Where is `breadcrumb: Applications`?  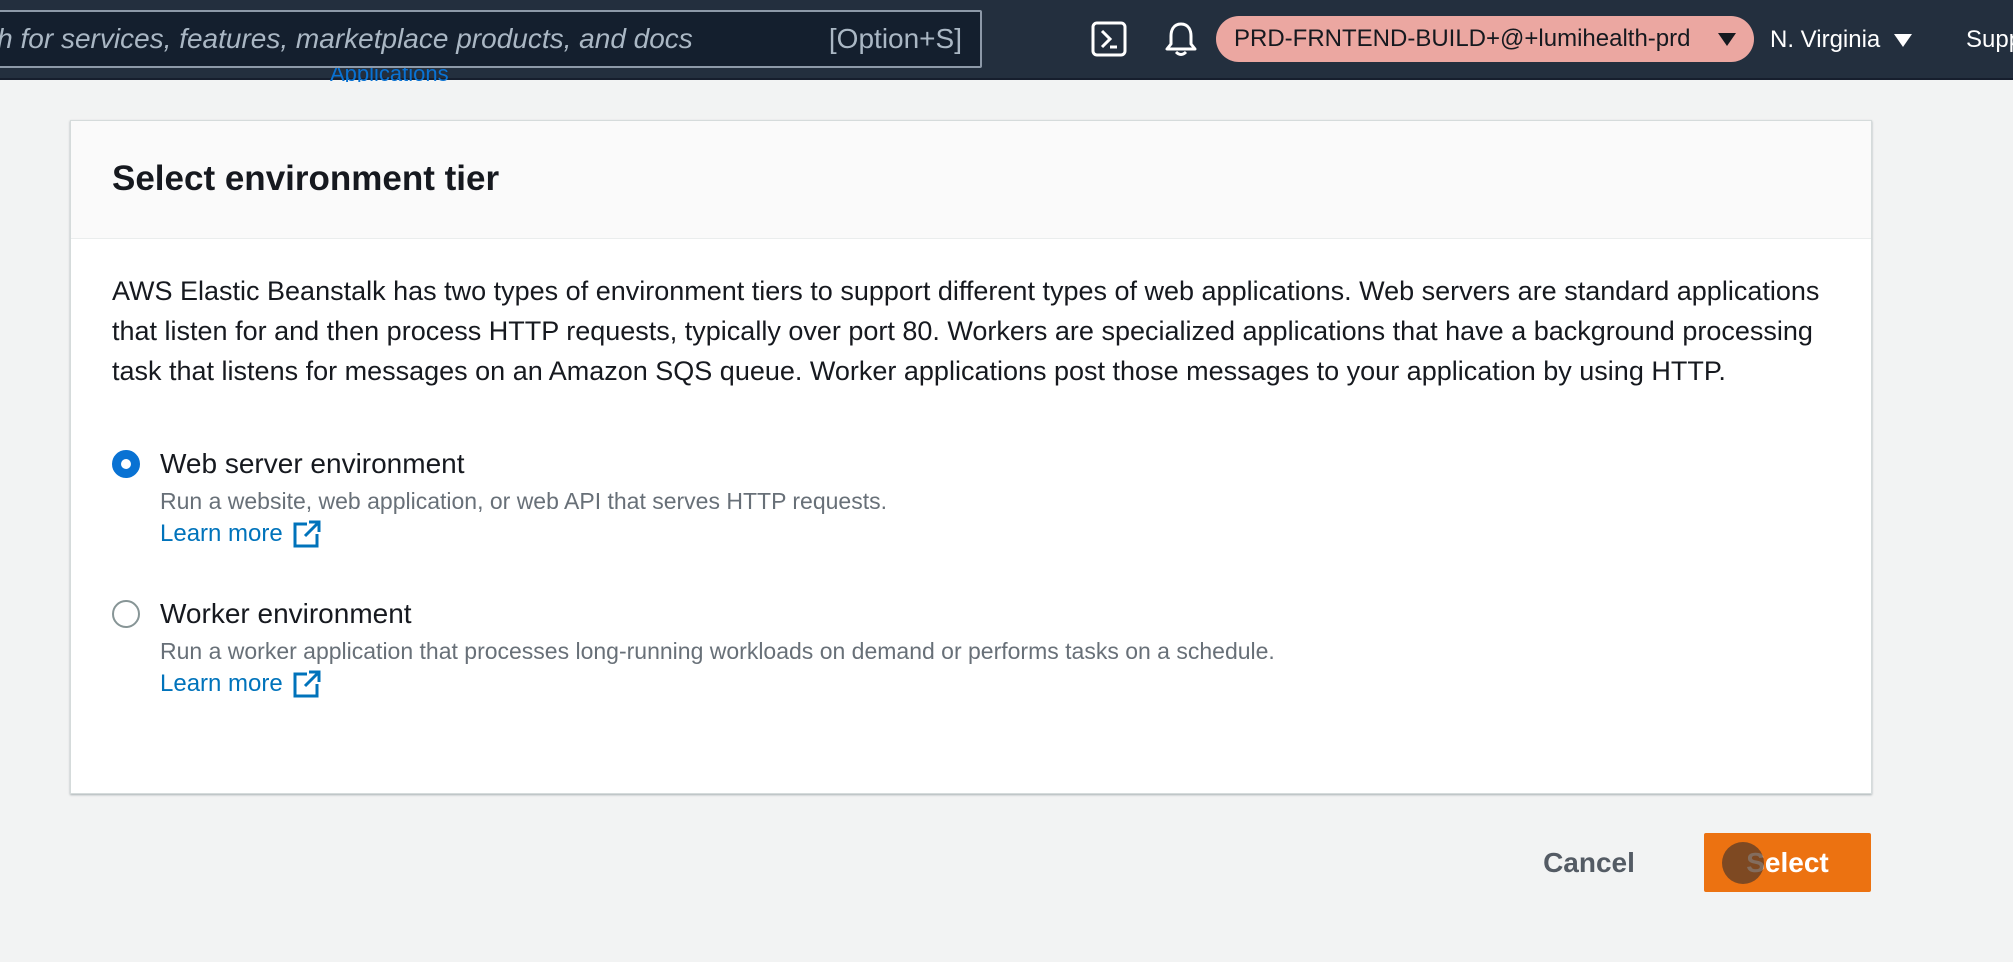 breadcrumb: Applications is located at coordinates (339, 75).